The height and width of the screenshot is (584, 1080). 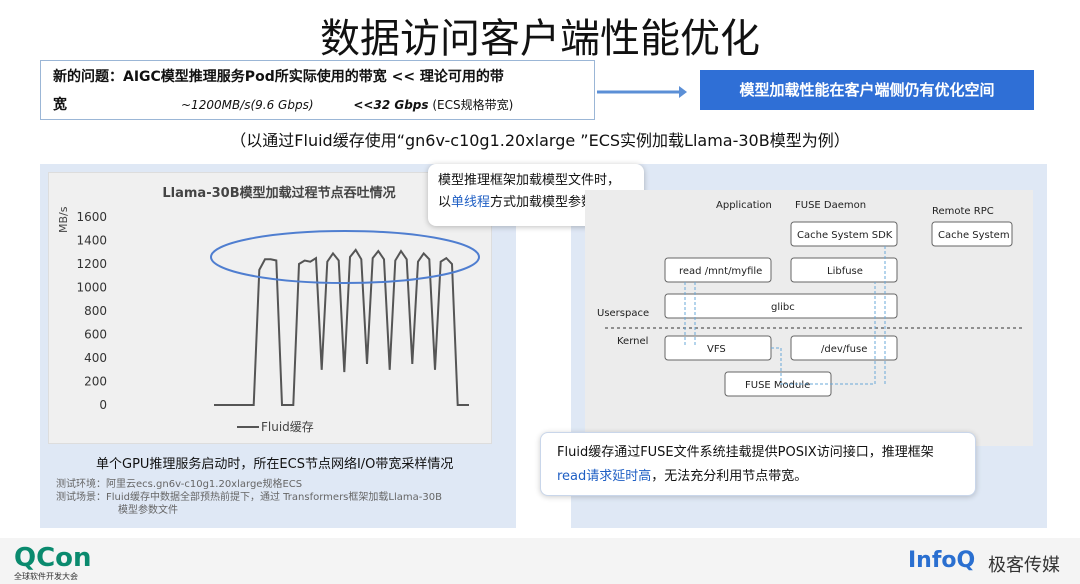 What do you see at coordinates (942, 560) in the screenshot?
I see `infoq-logo: InfoQ` at bounding box center [942, 560].